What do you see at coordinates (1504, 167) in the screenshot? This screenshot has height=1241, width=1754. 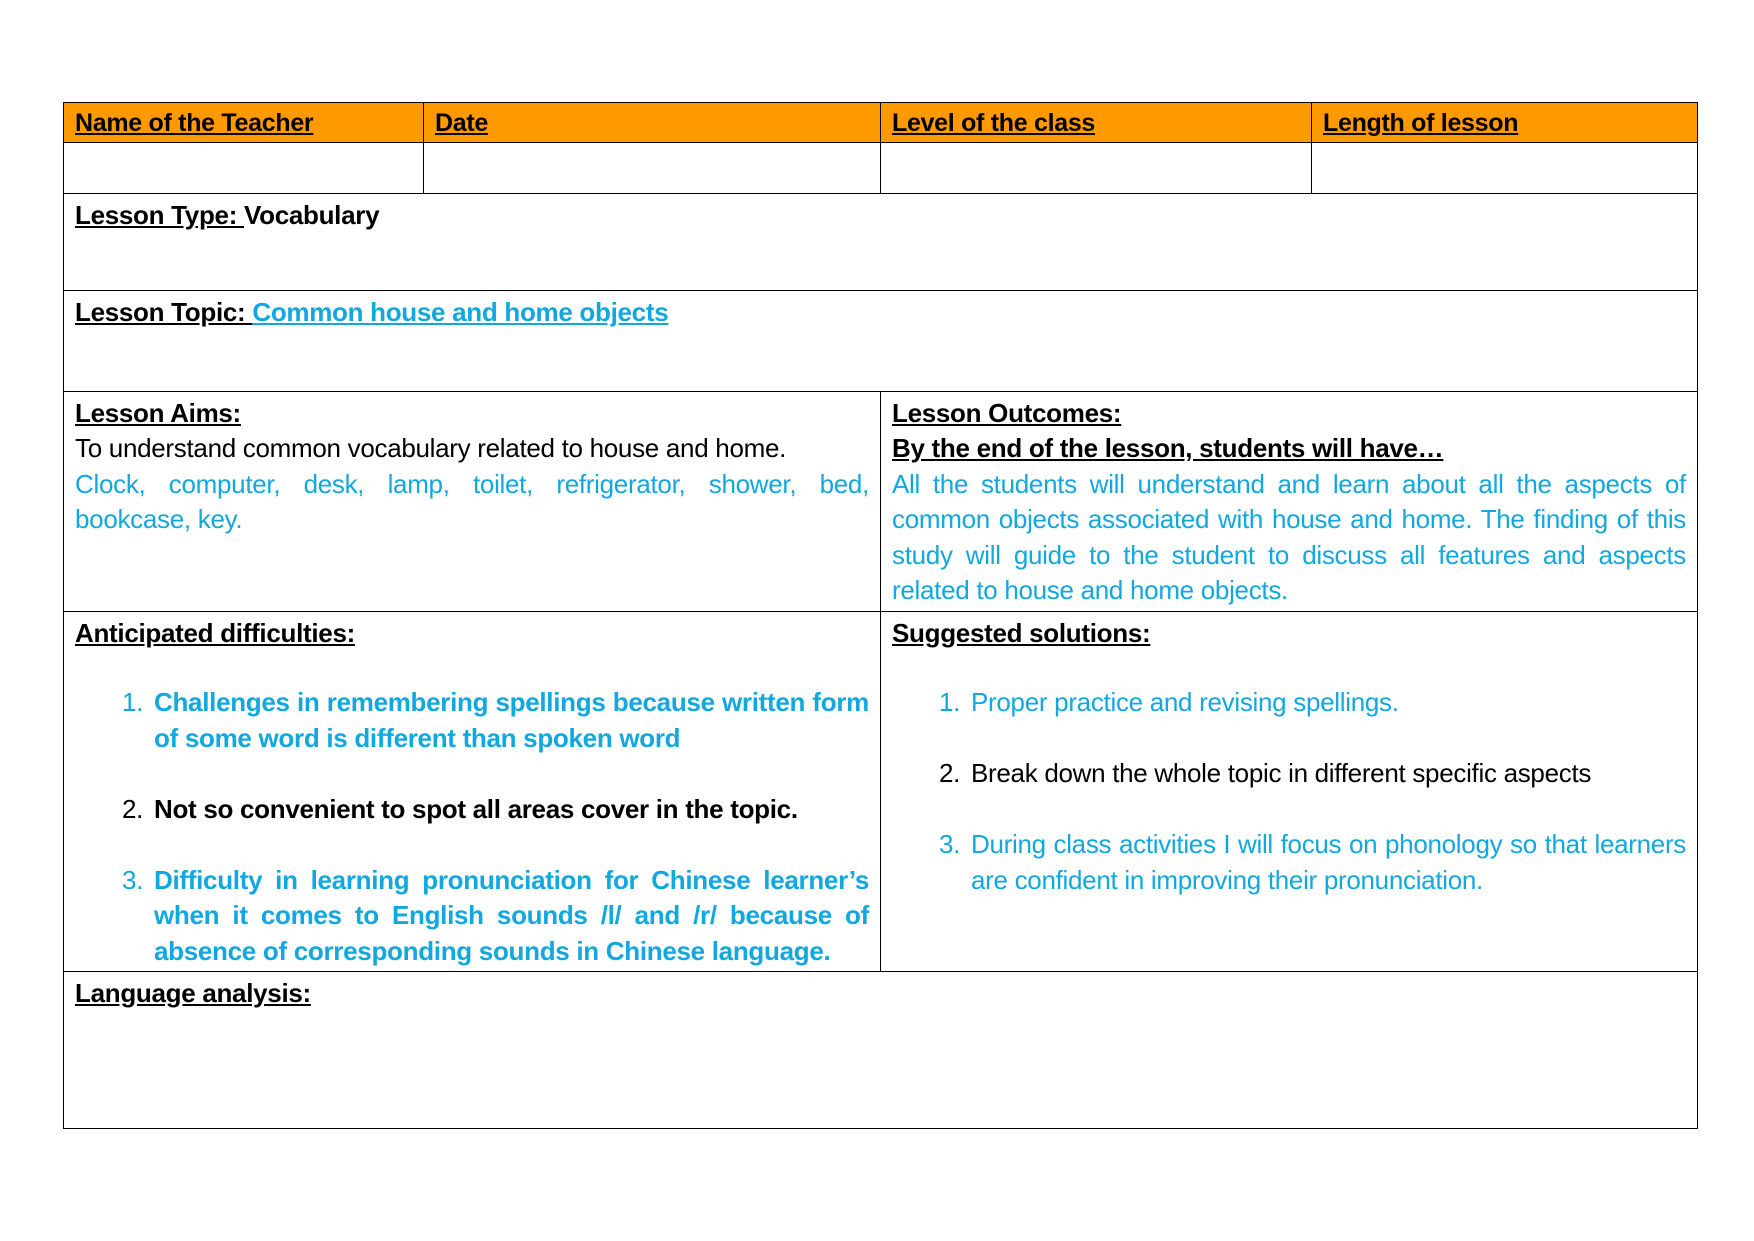 I see `length-value-cell` at bounding box center [1504, 167].